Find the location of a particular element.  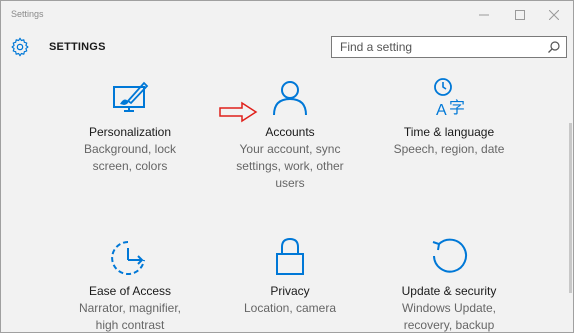

tile-name: Personalization is located at coordinates (130, 132).